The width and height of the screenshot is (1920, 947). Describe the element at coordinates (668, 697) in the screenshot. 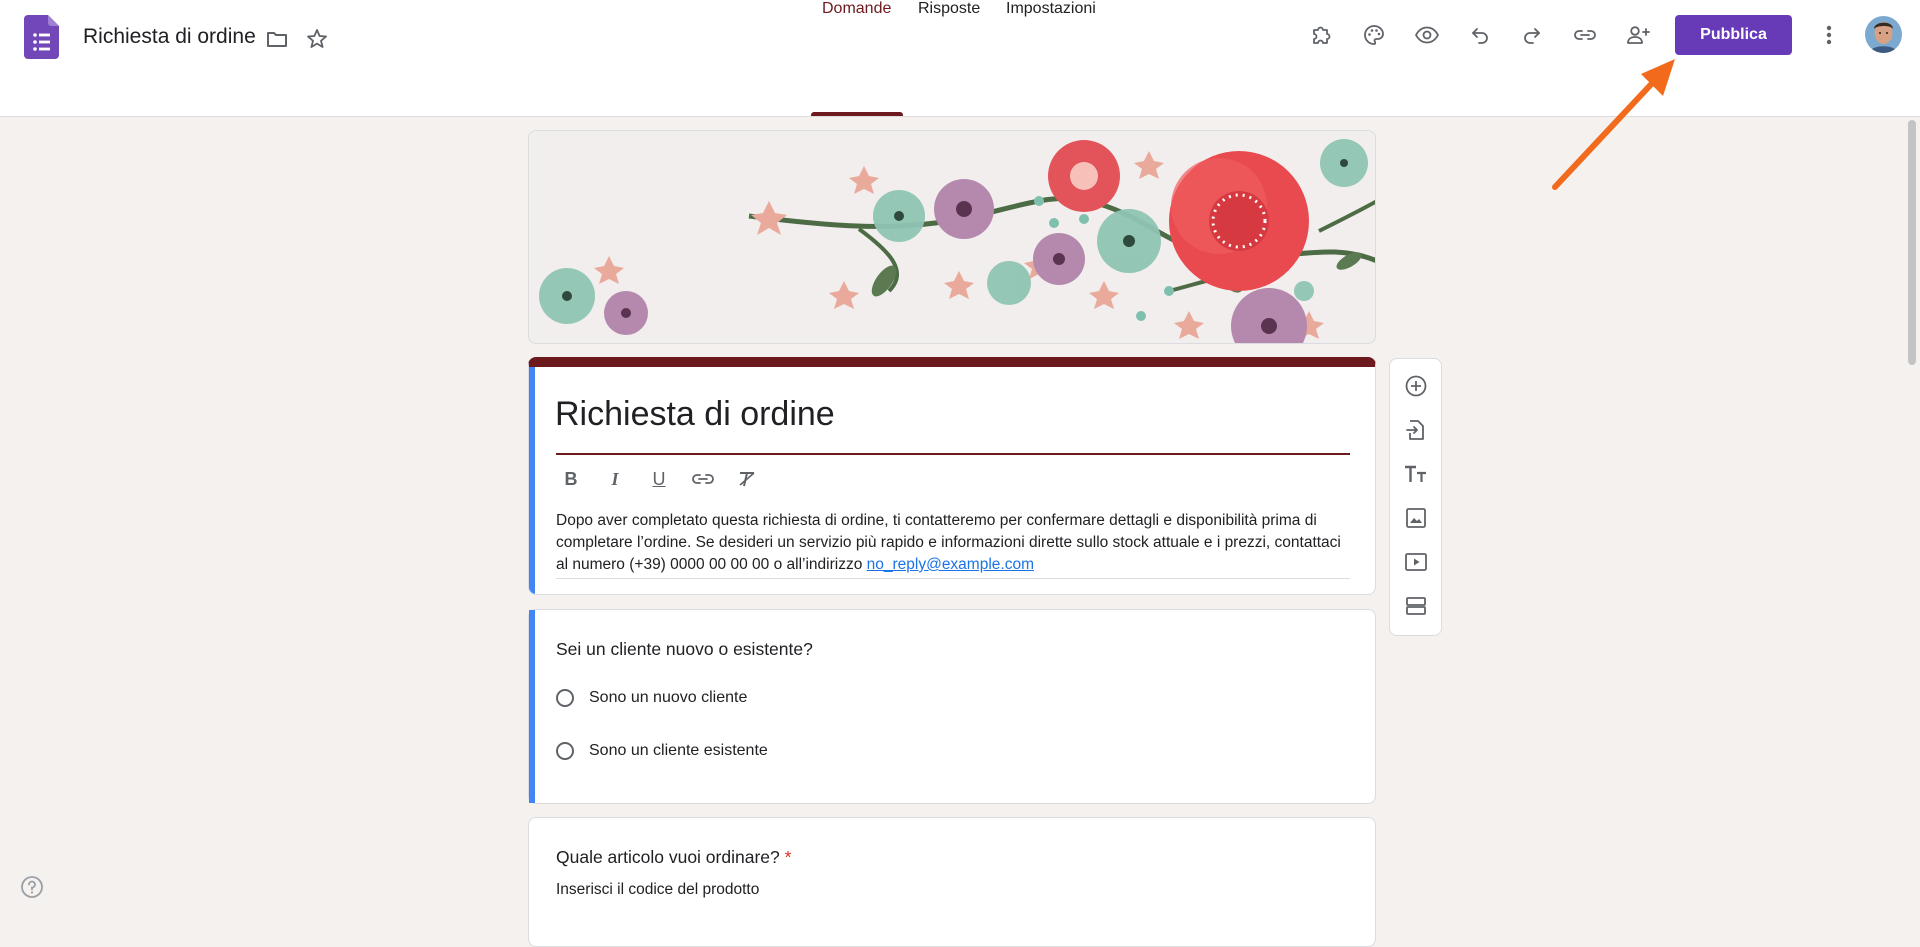

I see `radio-label: Sono un nuovo cliente` at that location.